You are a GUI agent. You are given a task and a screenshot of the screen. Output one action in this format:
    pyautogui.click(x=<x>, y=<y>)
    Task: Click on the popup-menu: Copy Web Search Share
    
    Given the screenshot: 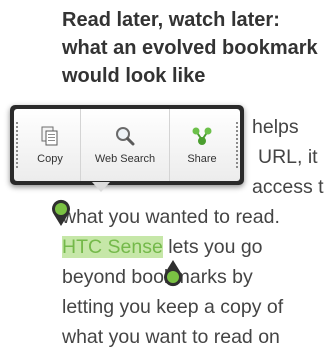 What is the action you would take?
    pyautogui.click(x=127, y=145)
    